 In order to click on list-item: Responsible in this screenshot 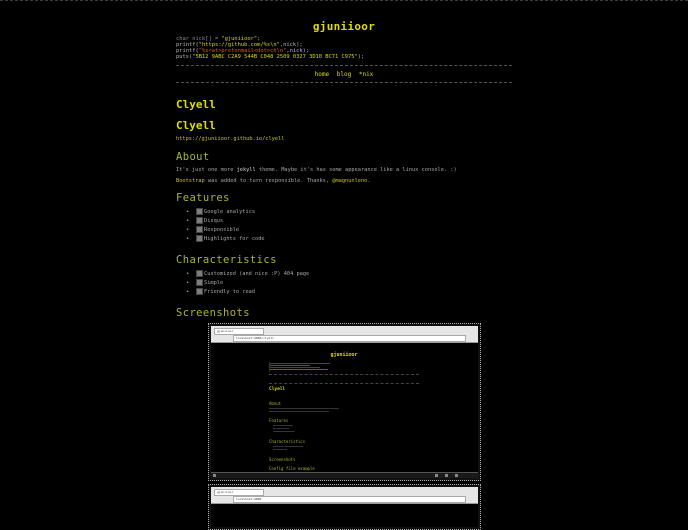, I will do `click(225, 230)`.